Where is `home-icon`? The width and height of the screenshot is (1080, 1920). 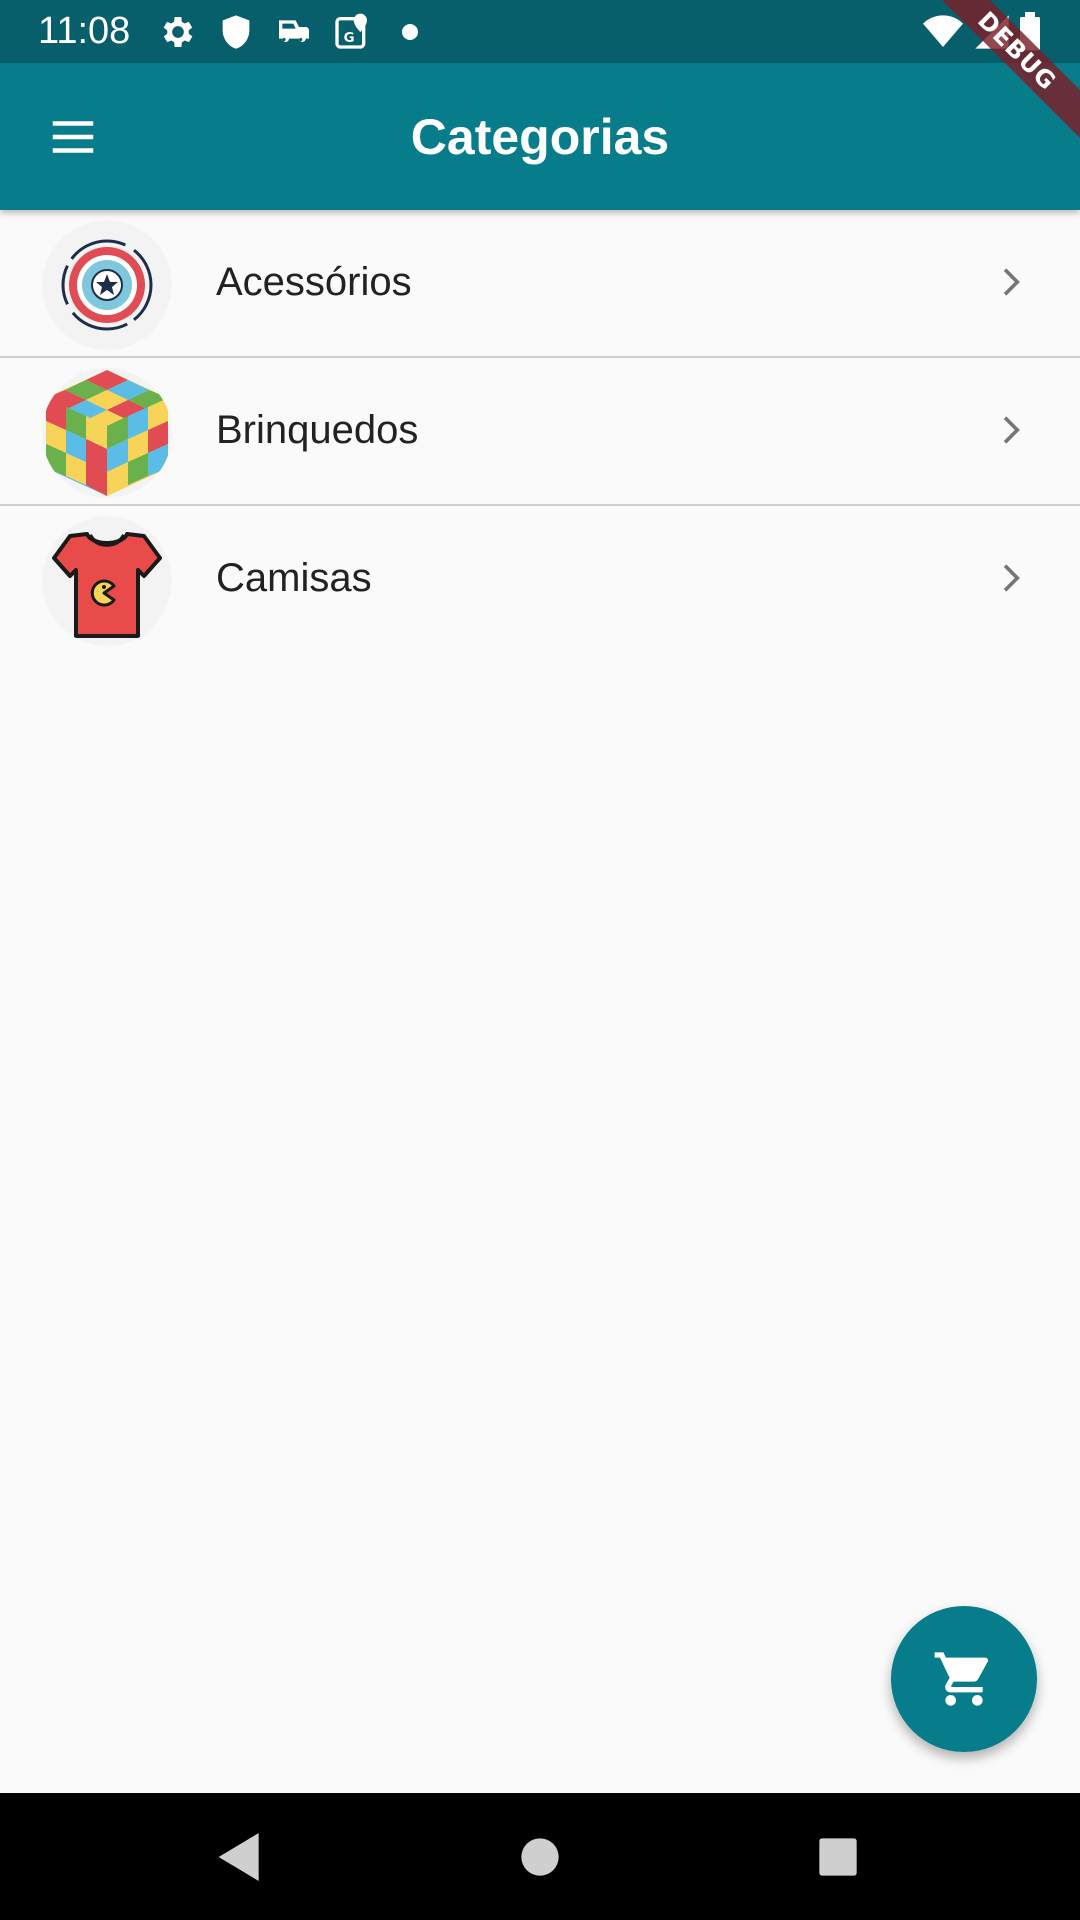 home-icon is located at coordinates (540, 1857).